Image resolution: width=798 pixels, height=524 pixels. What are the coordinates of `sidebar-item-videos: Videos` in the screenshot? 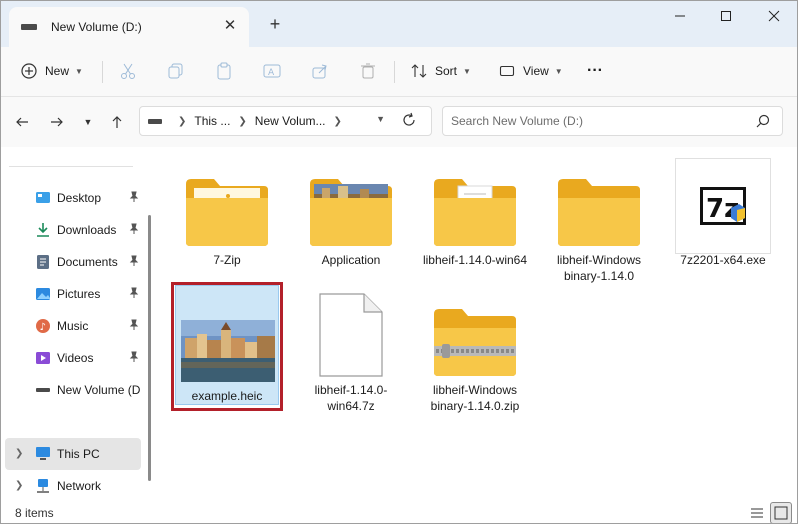 It's located at (73, 358).